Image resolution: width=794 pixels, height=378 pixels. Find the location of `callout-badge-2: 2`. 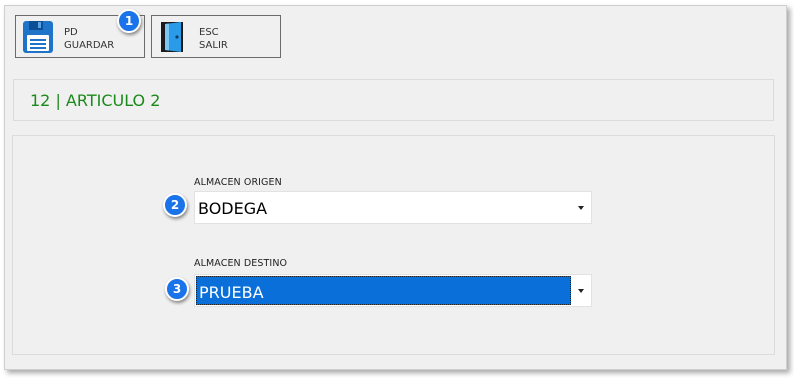

callout-badge-2: 2 is located at coordinates (175, 205).